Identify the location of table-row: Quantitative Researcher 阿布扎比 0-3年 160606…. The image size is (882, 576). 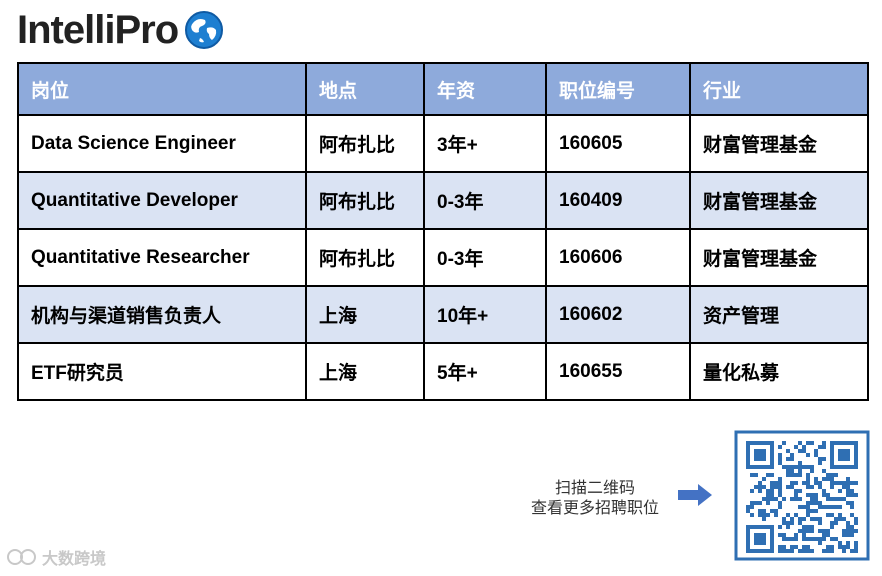
(443, 257).